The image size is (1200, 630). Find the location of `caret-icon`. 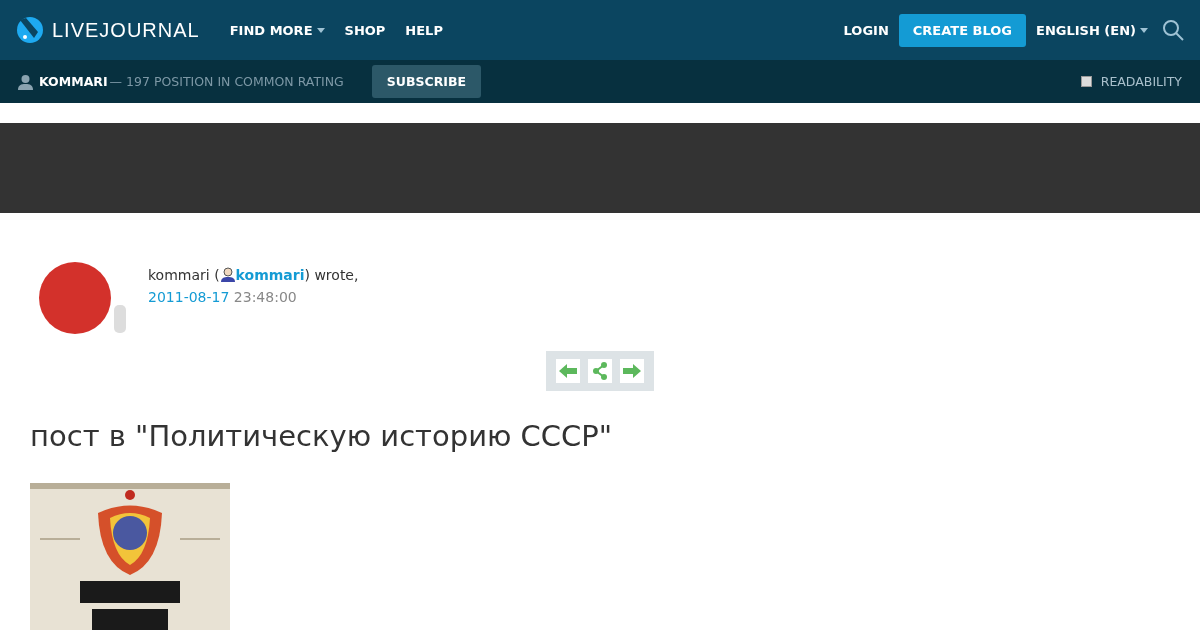

caret-icon is located at coordinates (1144, 30).